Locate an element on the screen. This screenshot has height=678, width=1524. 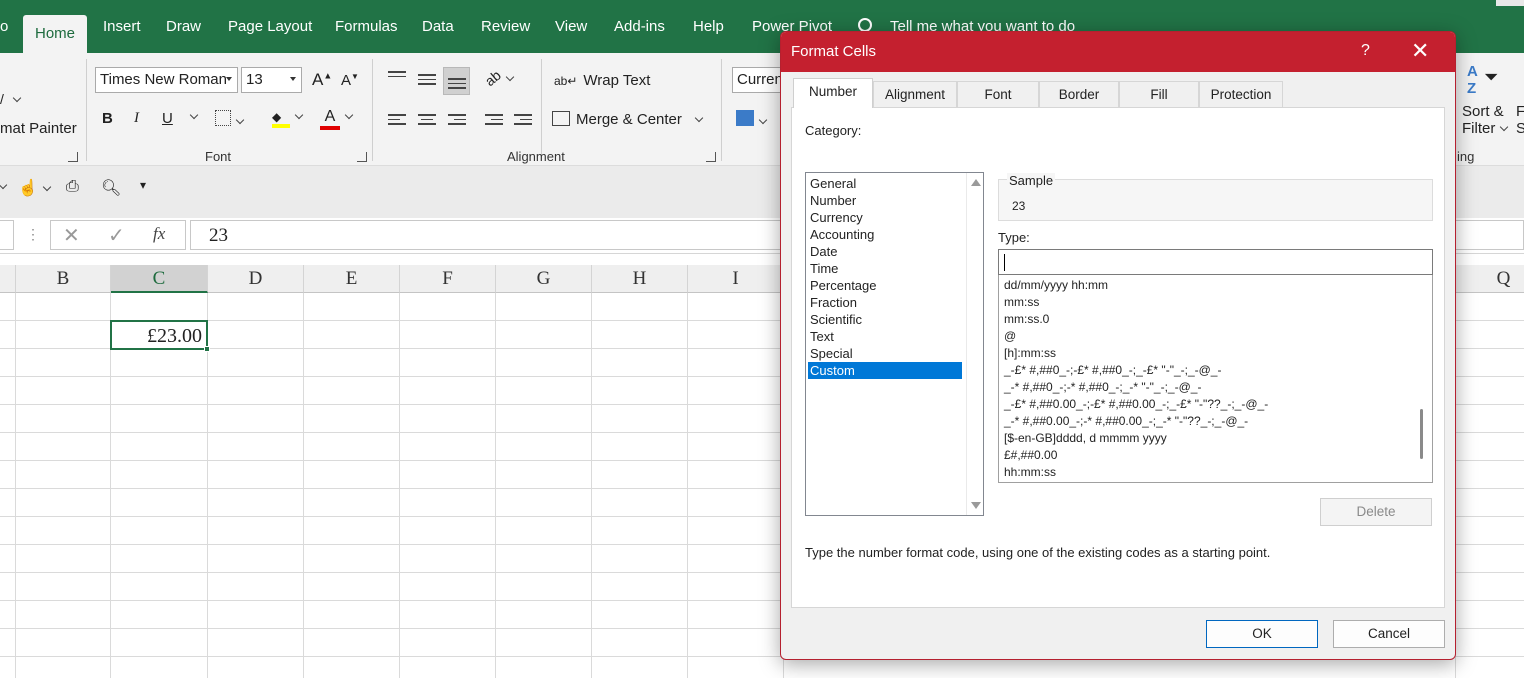
name-box is located at coordinates (7, 235).